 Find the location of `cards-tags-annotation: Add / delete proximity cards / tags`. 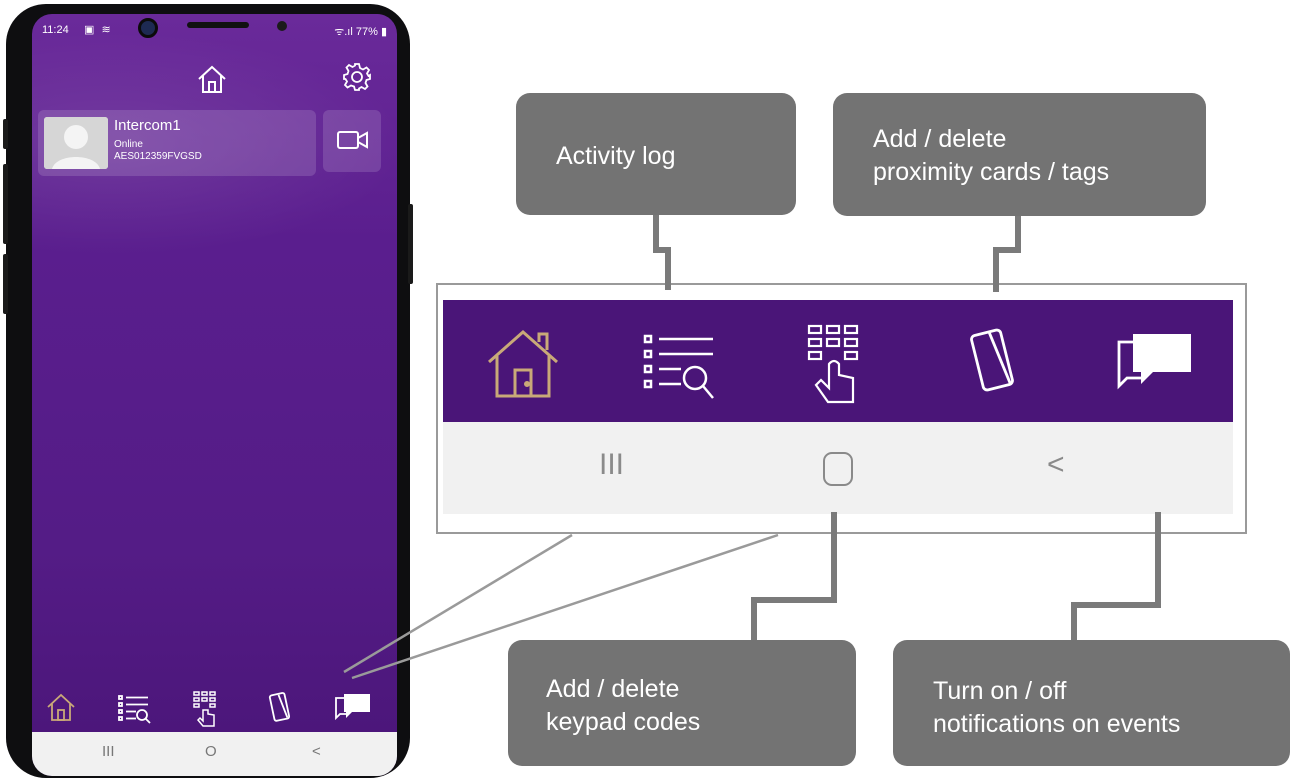

cards-tags-annotation: Add / delete proximity cards / tags is located at coordinates (1019, 154).